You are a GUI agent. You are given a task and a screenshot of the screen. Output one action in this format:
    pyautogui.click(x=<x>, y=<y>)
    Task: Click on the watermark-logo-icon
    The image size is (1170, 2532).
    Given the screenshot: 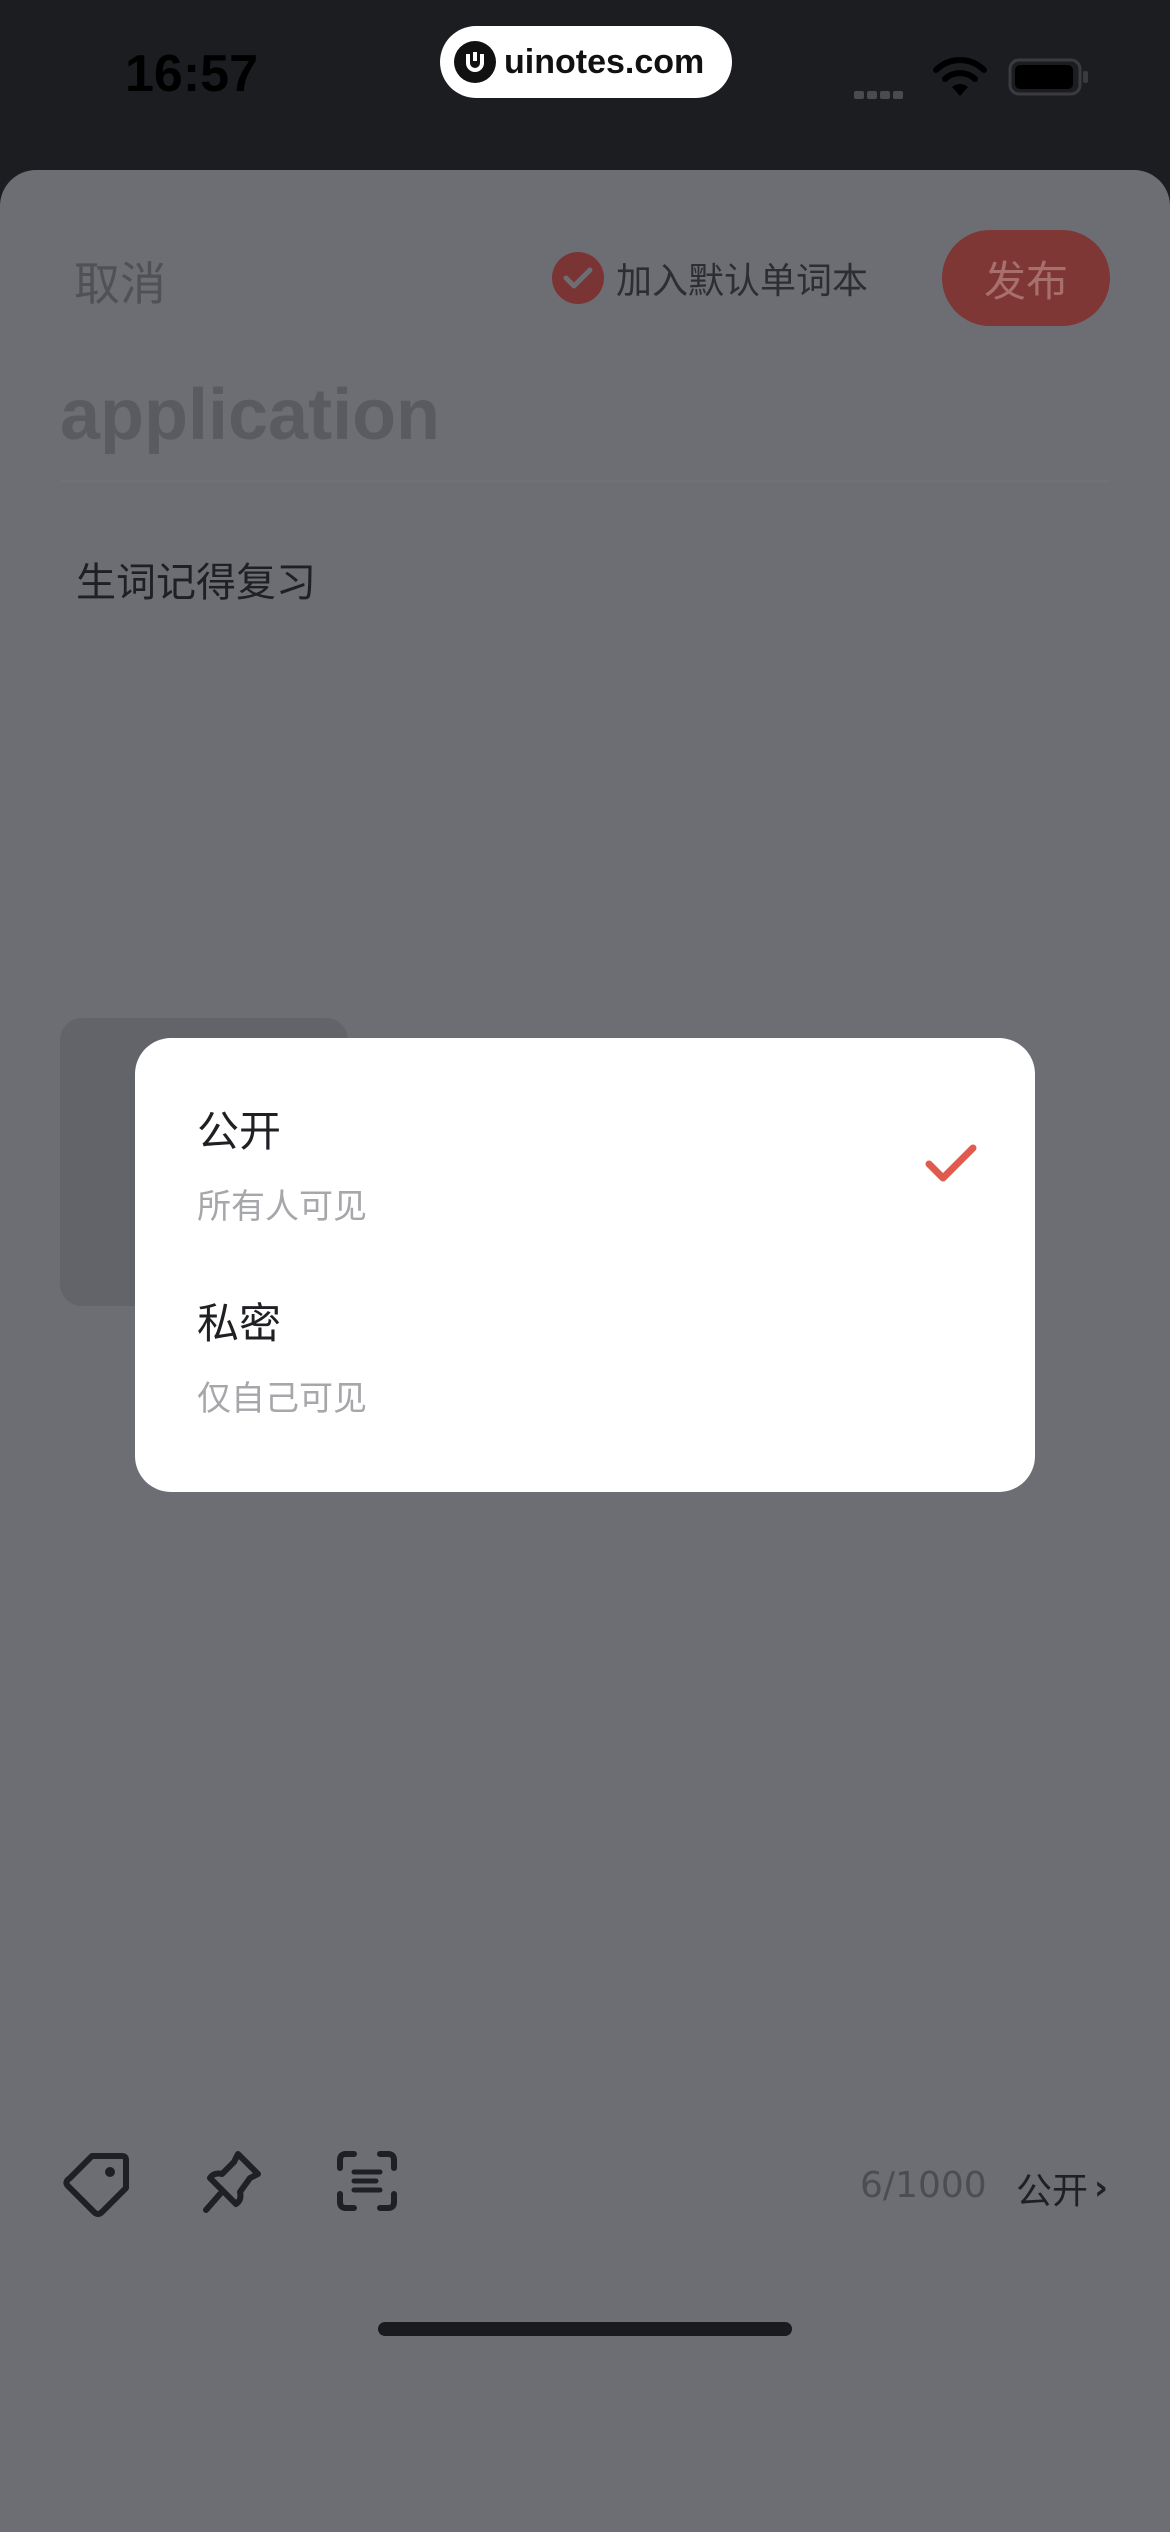 What is the action you would take?
    pyautogui.click(x=475, y=62)
    